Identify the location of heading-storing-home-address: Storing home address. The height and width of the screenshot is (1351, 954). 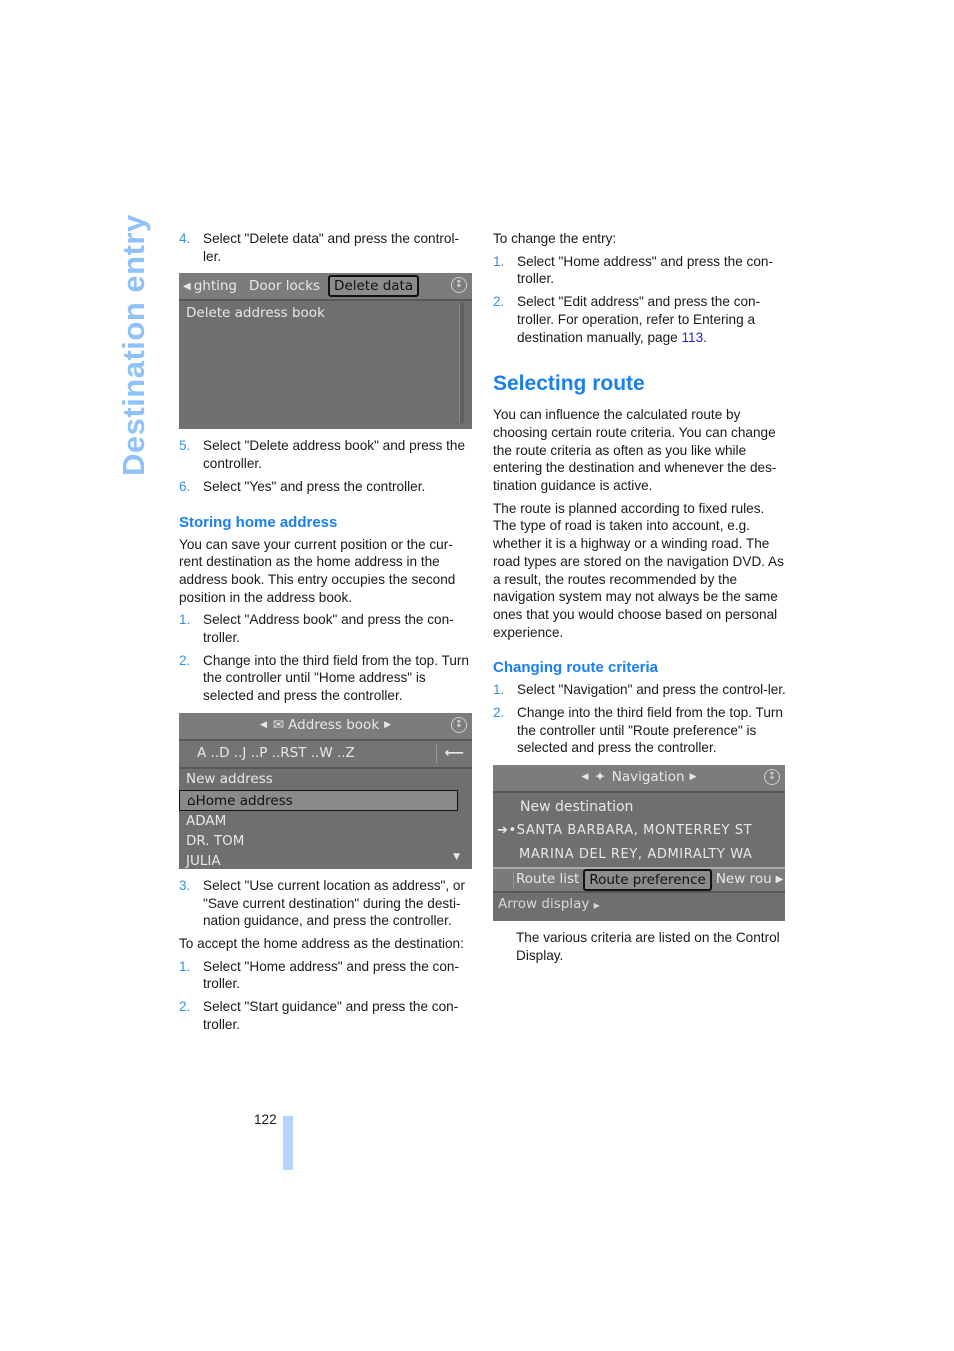
(258, 522).